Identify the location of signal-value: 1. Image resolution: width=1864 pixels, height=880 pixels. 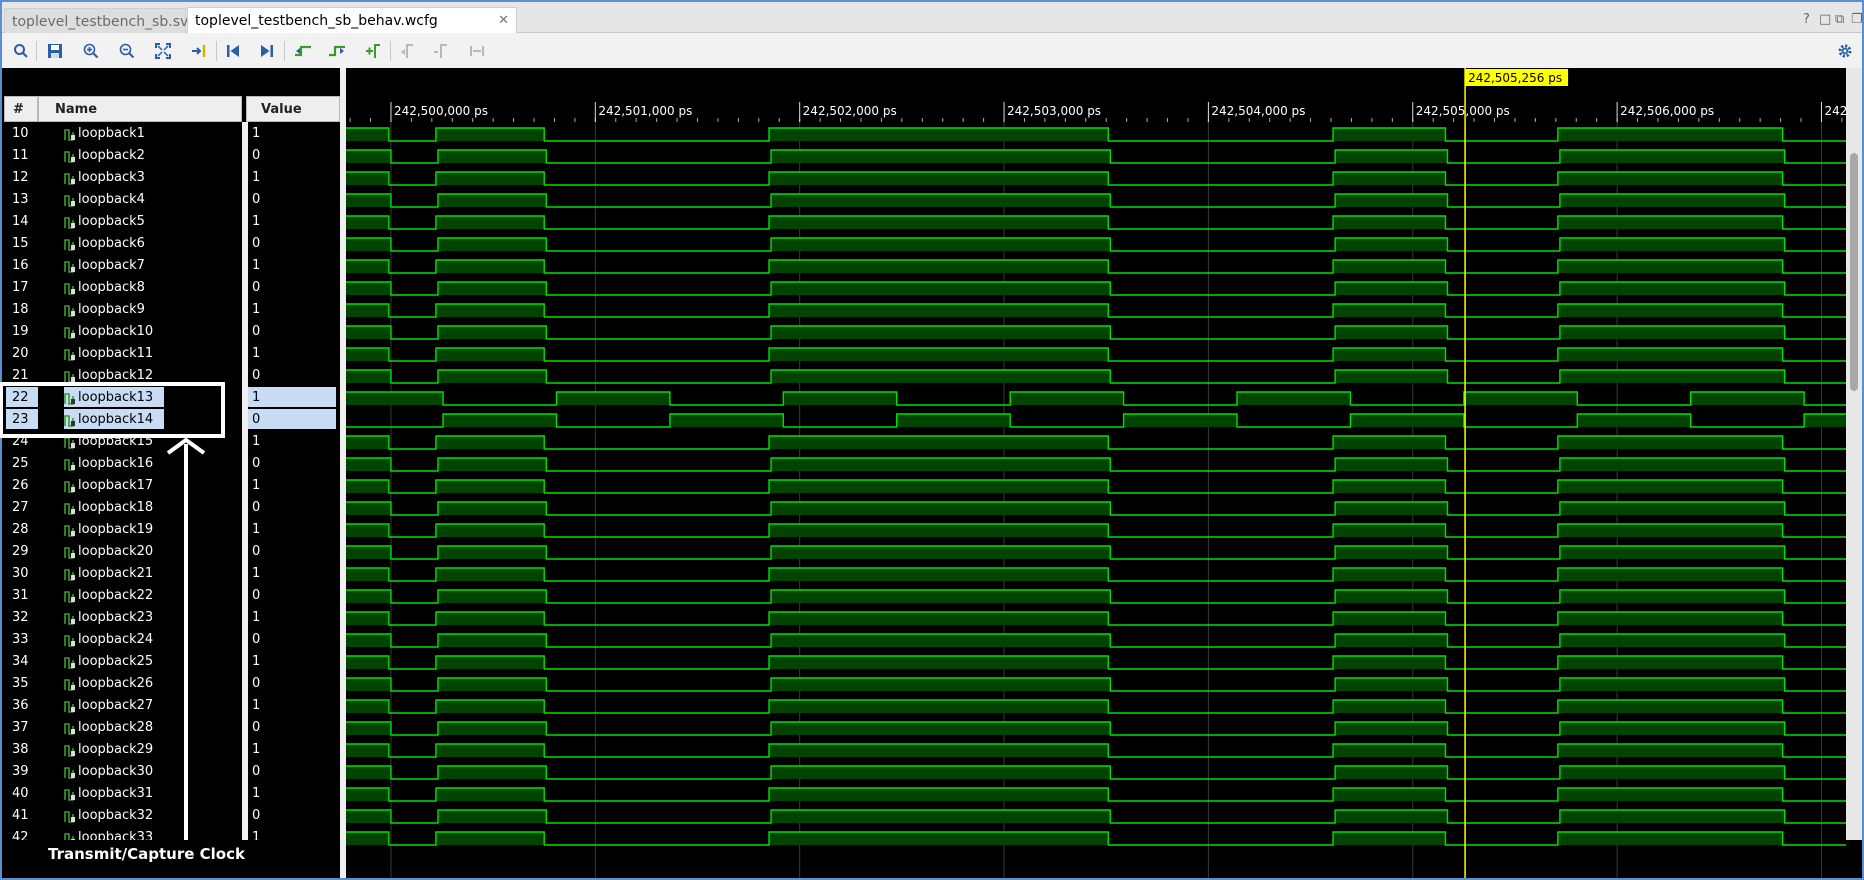
(256, 133).